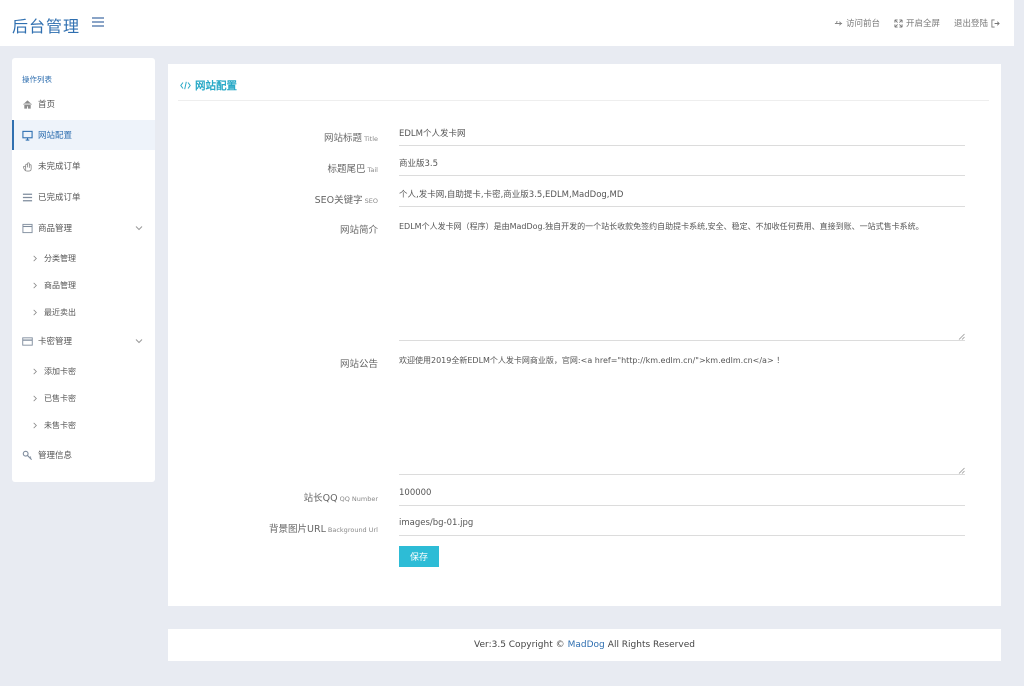 Image resolution: width=1024 pixels, height=686 pixels. I want to click on bg-url-input, so click(682, 525).